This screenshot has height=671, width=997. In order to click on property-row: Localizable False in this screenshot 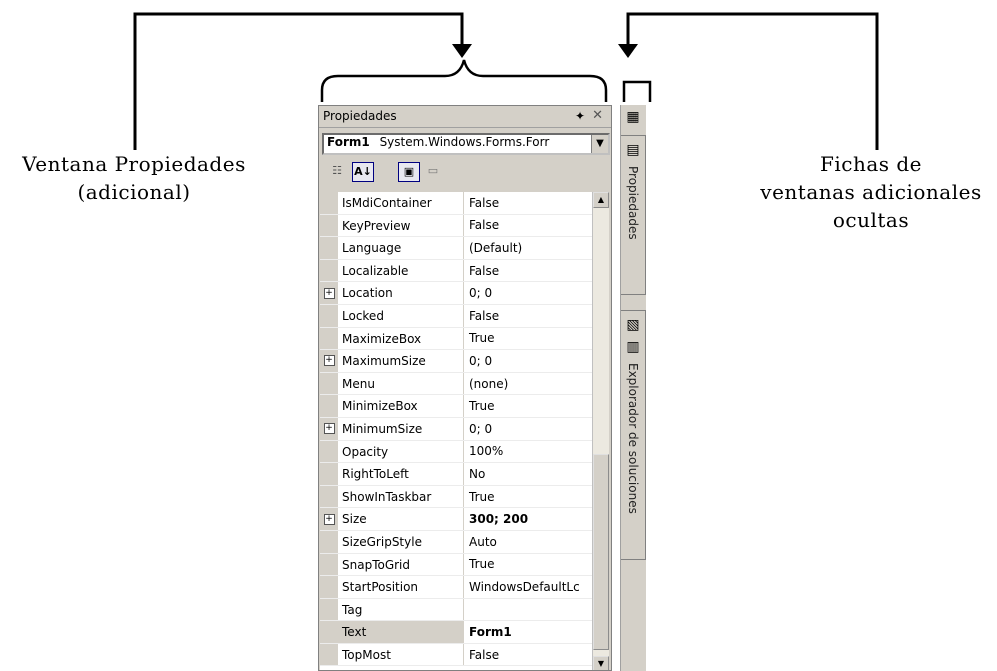, I will do `click(457, 271)`.